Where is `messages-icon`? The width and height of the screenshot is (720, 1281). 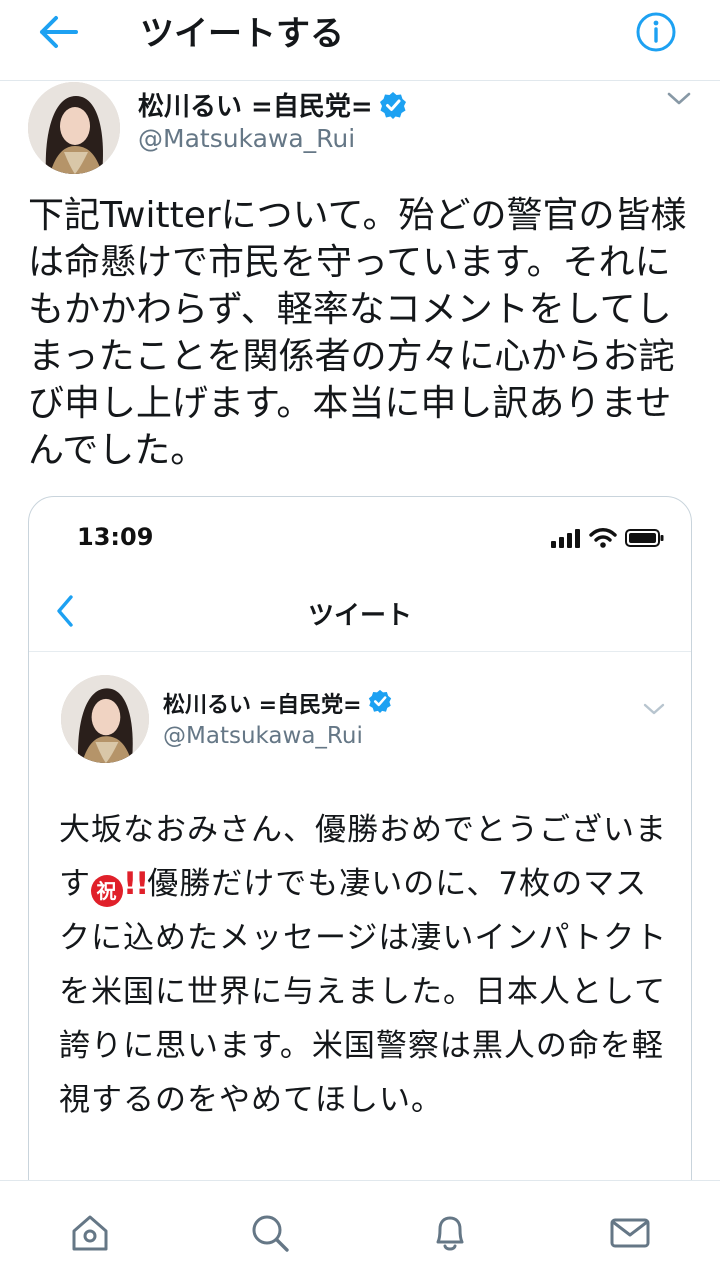
messages-icon is located at coordinates (630, 1233).